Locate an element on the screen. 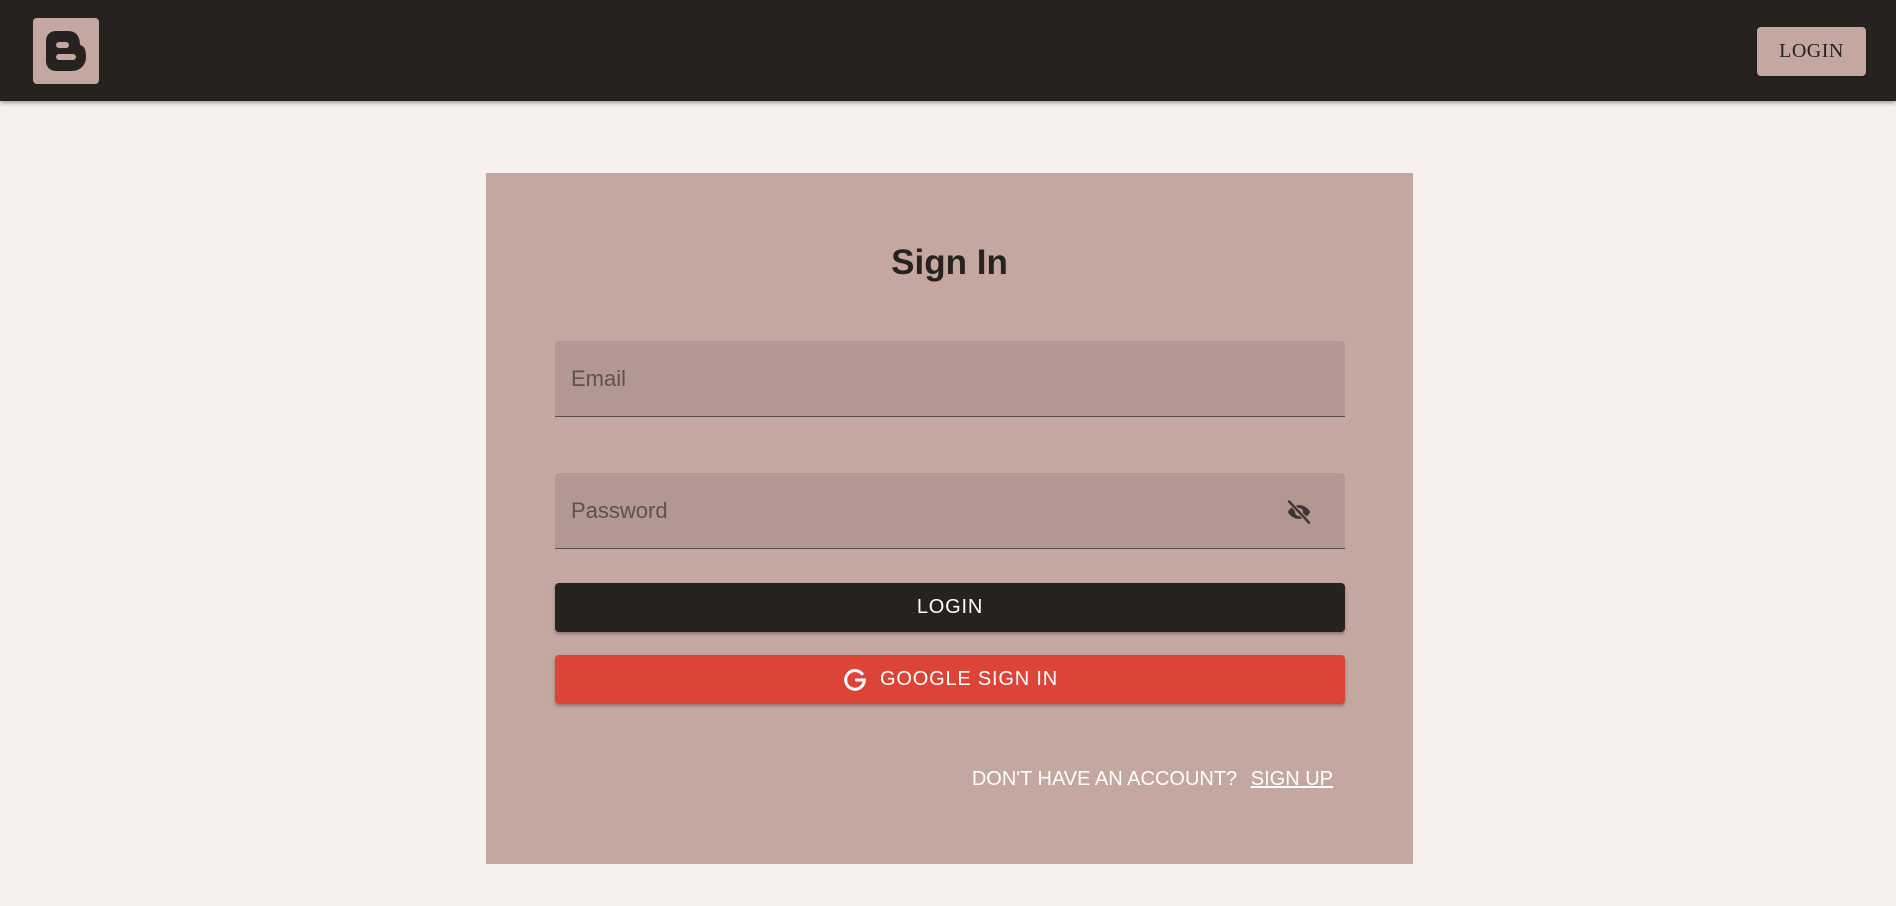 The image size is (1896, 906). google-sign-in-button: GOOGLE SIGN IN is located at coordinates (950, 679).